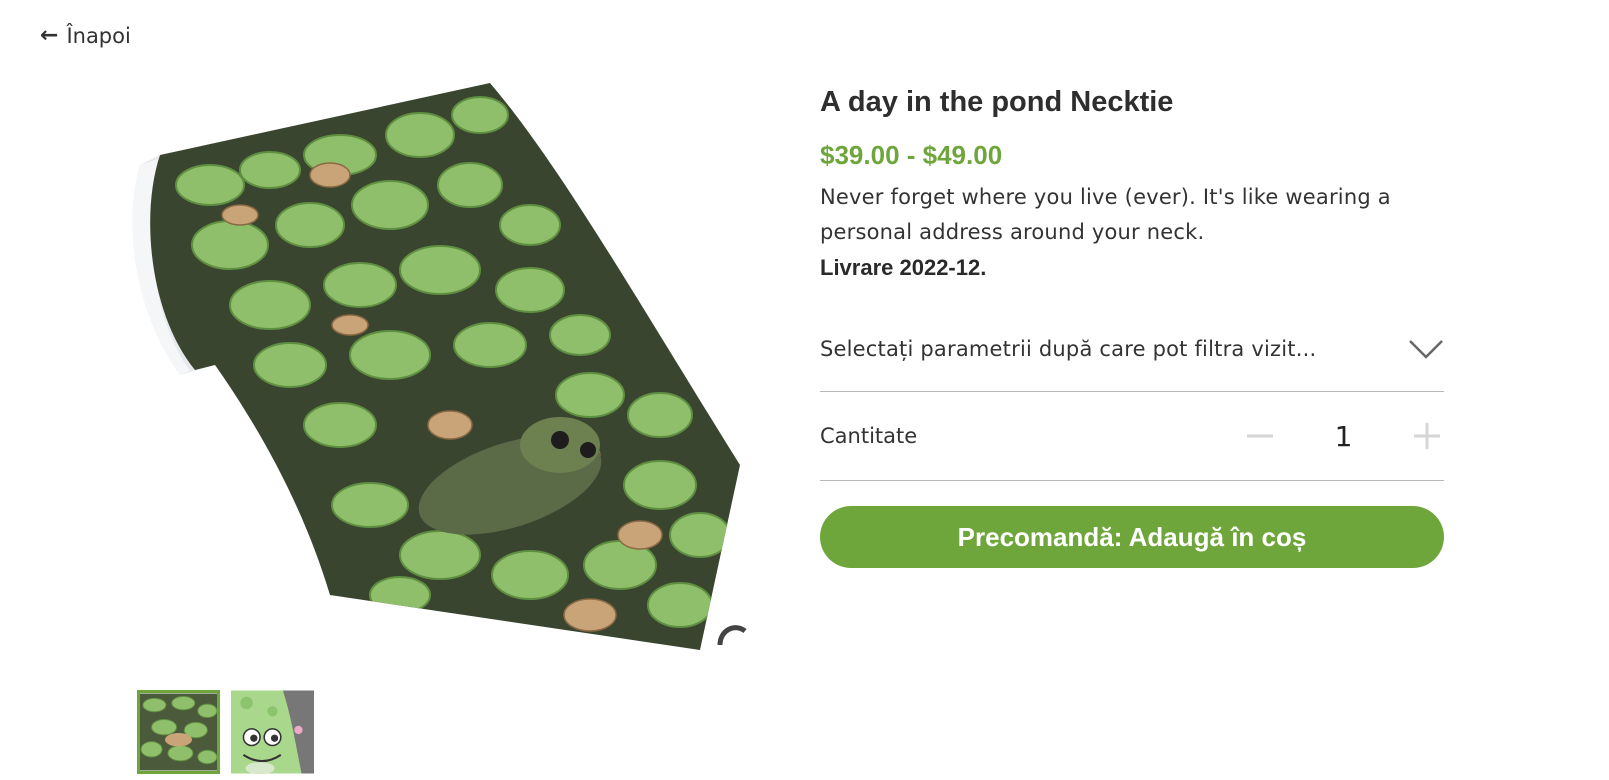  I want to click on decrement-button, so click(1260, 436).